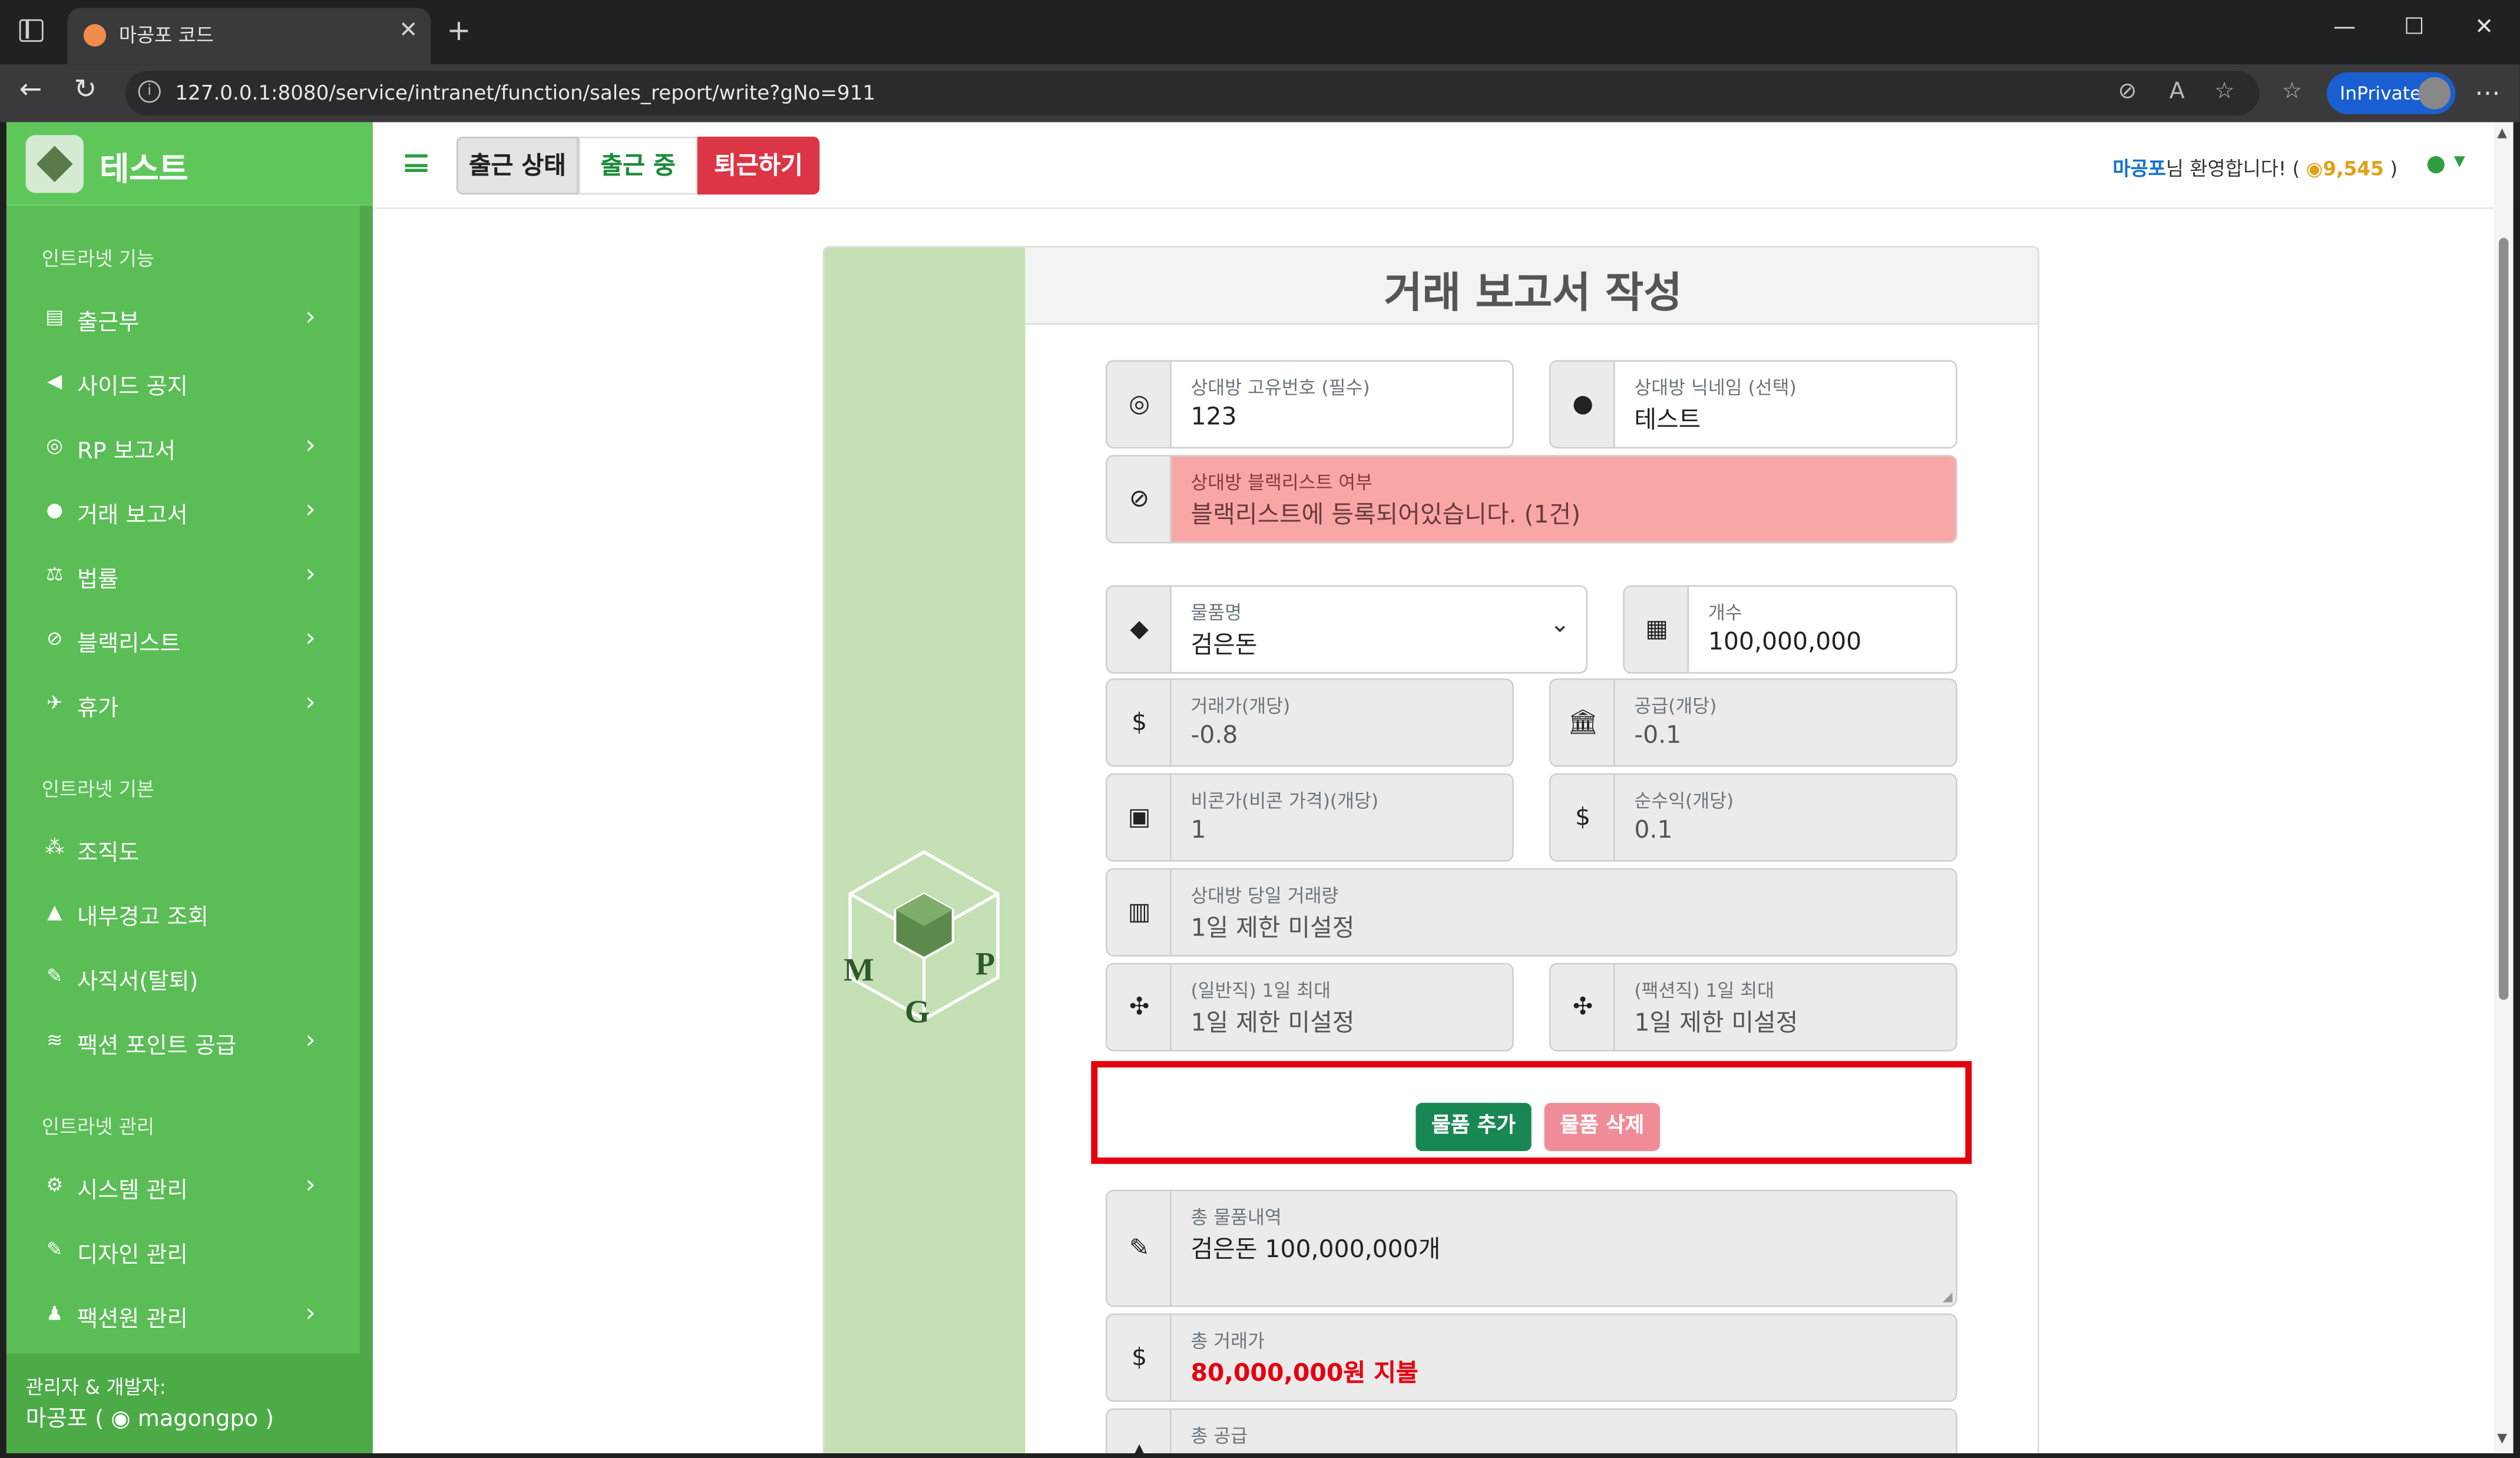  I want to click on sidebar-item-label: 블랙리스트, so click(129, 645).